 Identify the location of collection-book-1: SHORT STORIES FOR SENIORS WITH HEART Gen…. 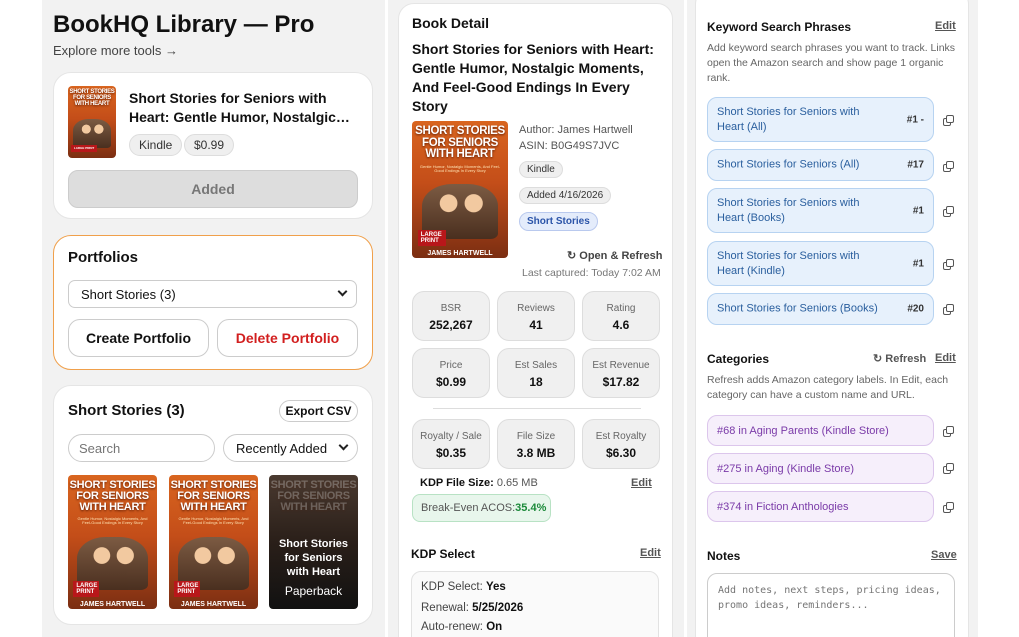
(112, 542).